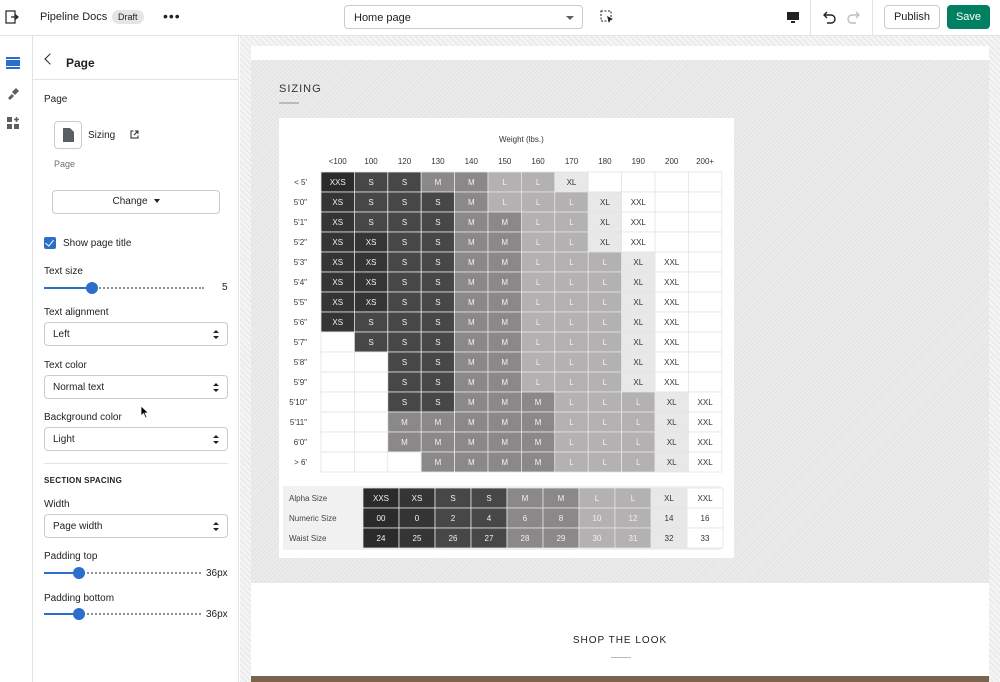 This screenshot has width=1000, height=682. Describe the element at coordinates (217, 614) in the screenshot. I see `padding-bottom-value: 36px` at that location.